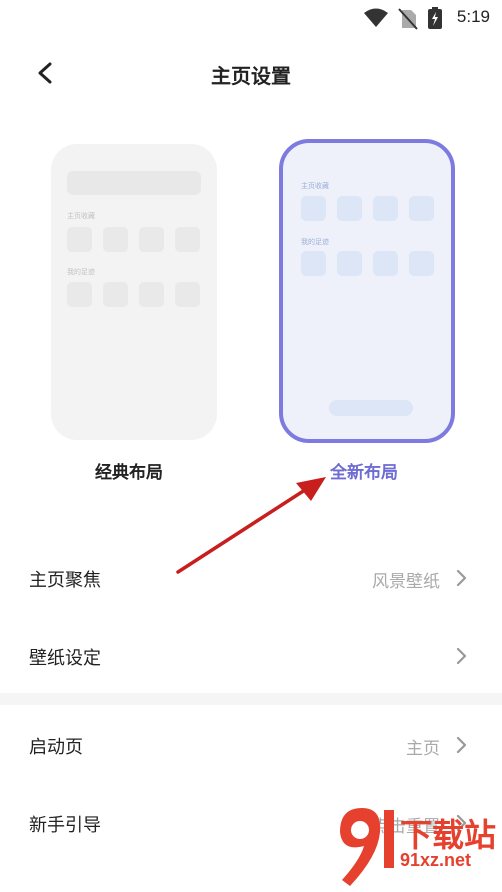 The image size is (502, 892). Describe the element at coordinates (436, 860) in the screenshot. I see `watermark-url: 91xz.net` at that location.